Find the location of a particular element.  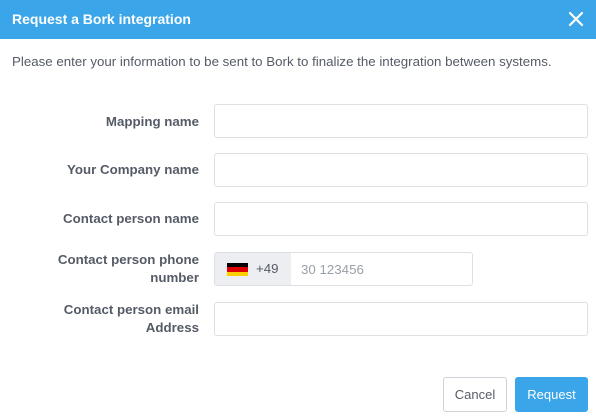

phone-input is located at coordinates (382, 269).